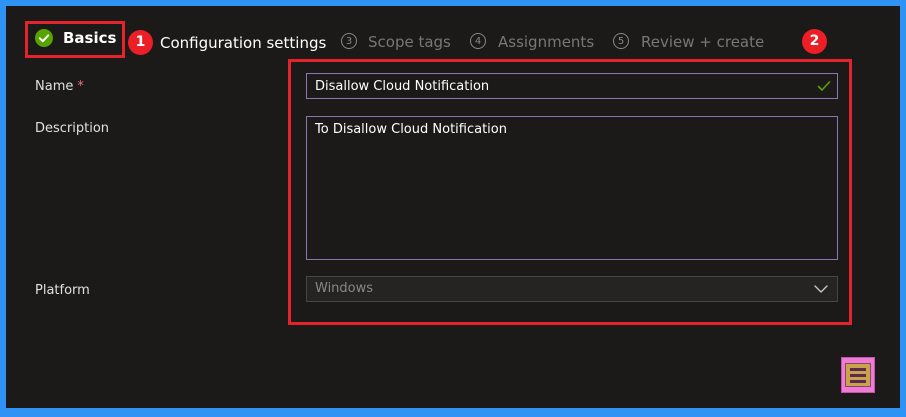 The height and width of the screenshot is (417, 906). Describe the element at coordinates (62, 290) in the screenshot. I see `platform-label: Platform` at that location.